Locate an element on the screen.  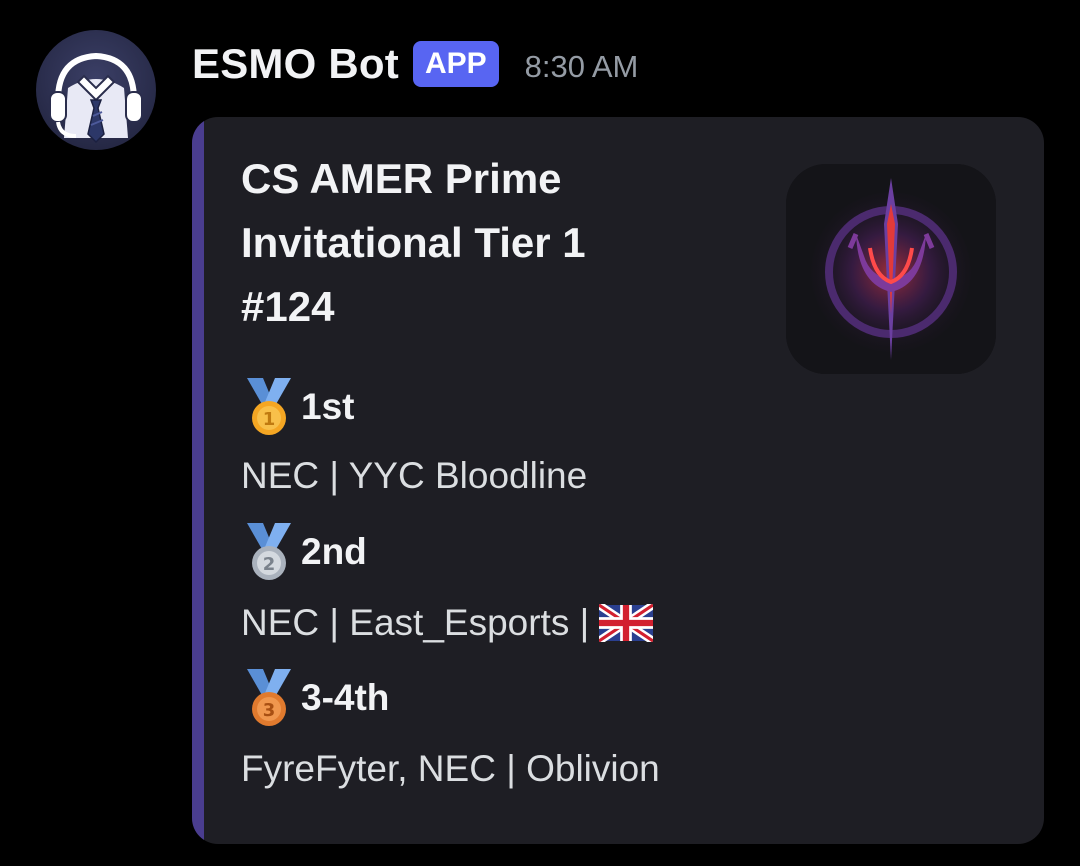
uk-flag-icon is located at coordinates (626, 623).